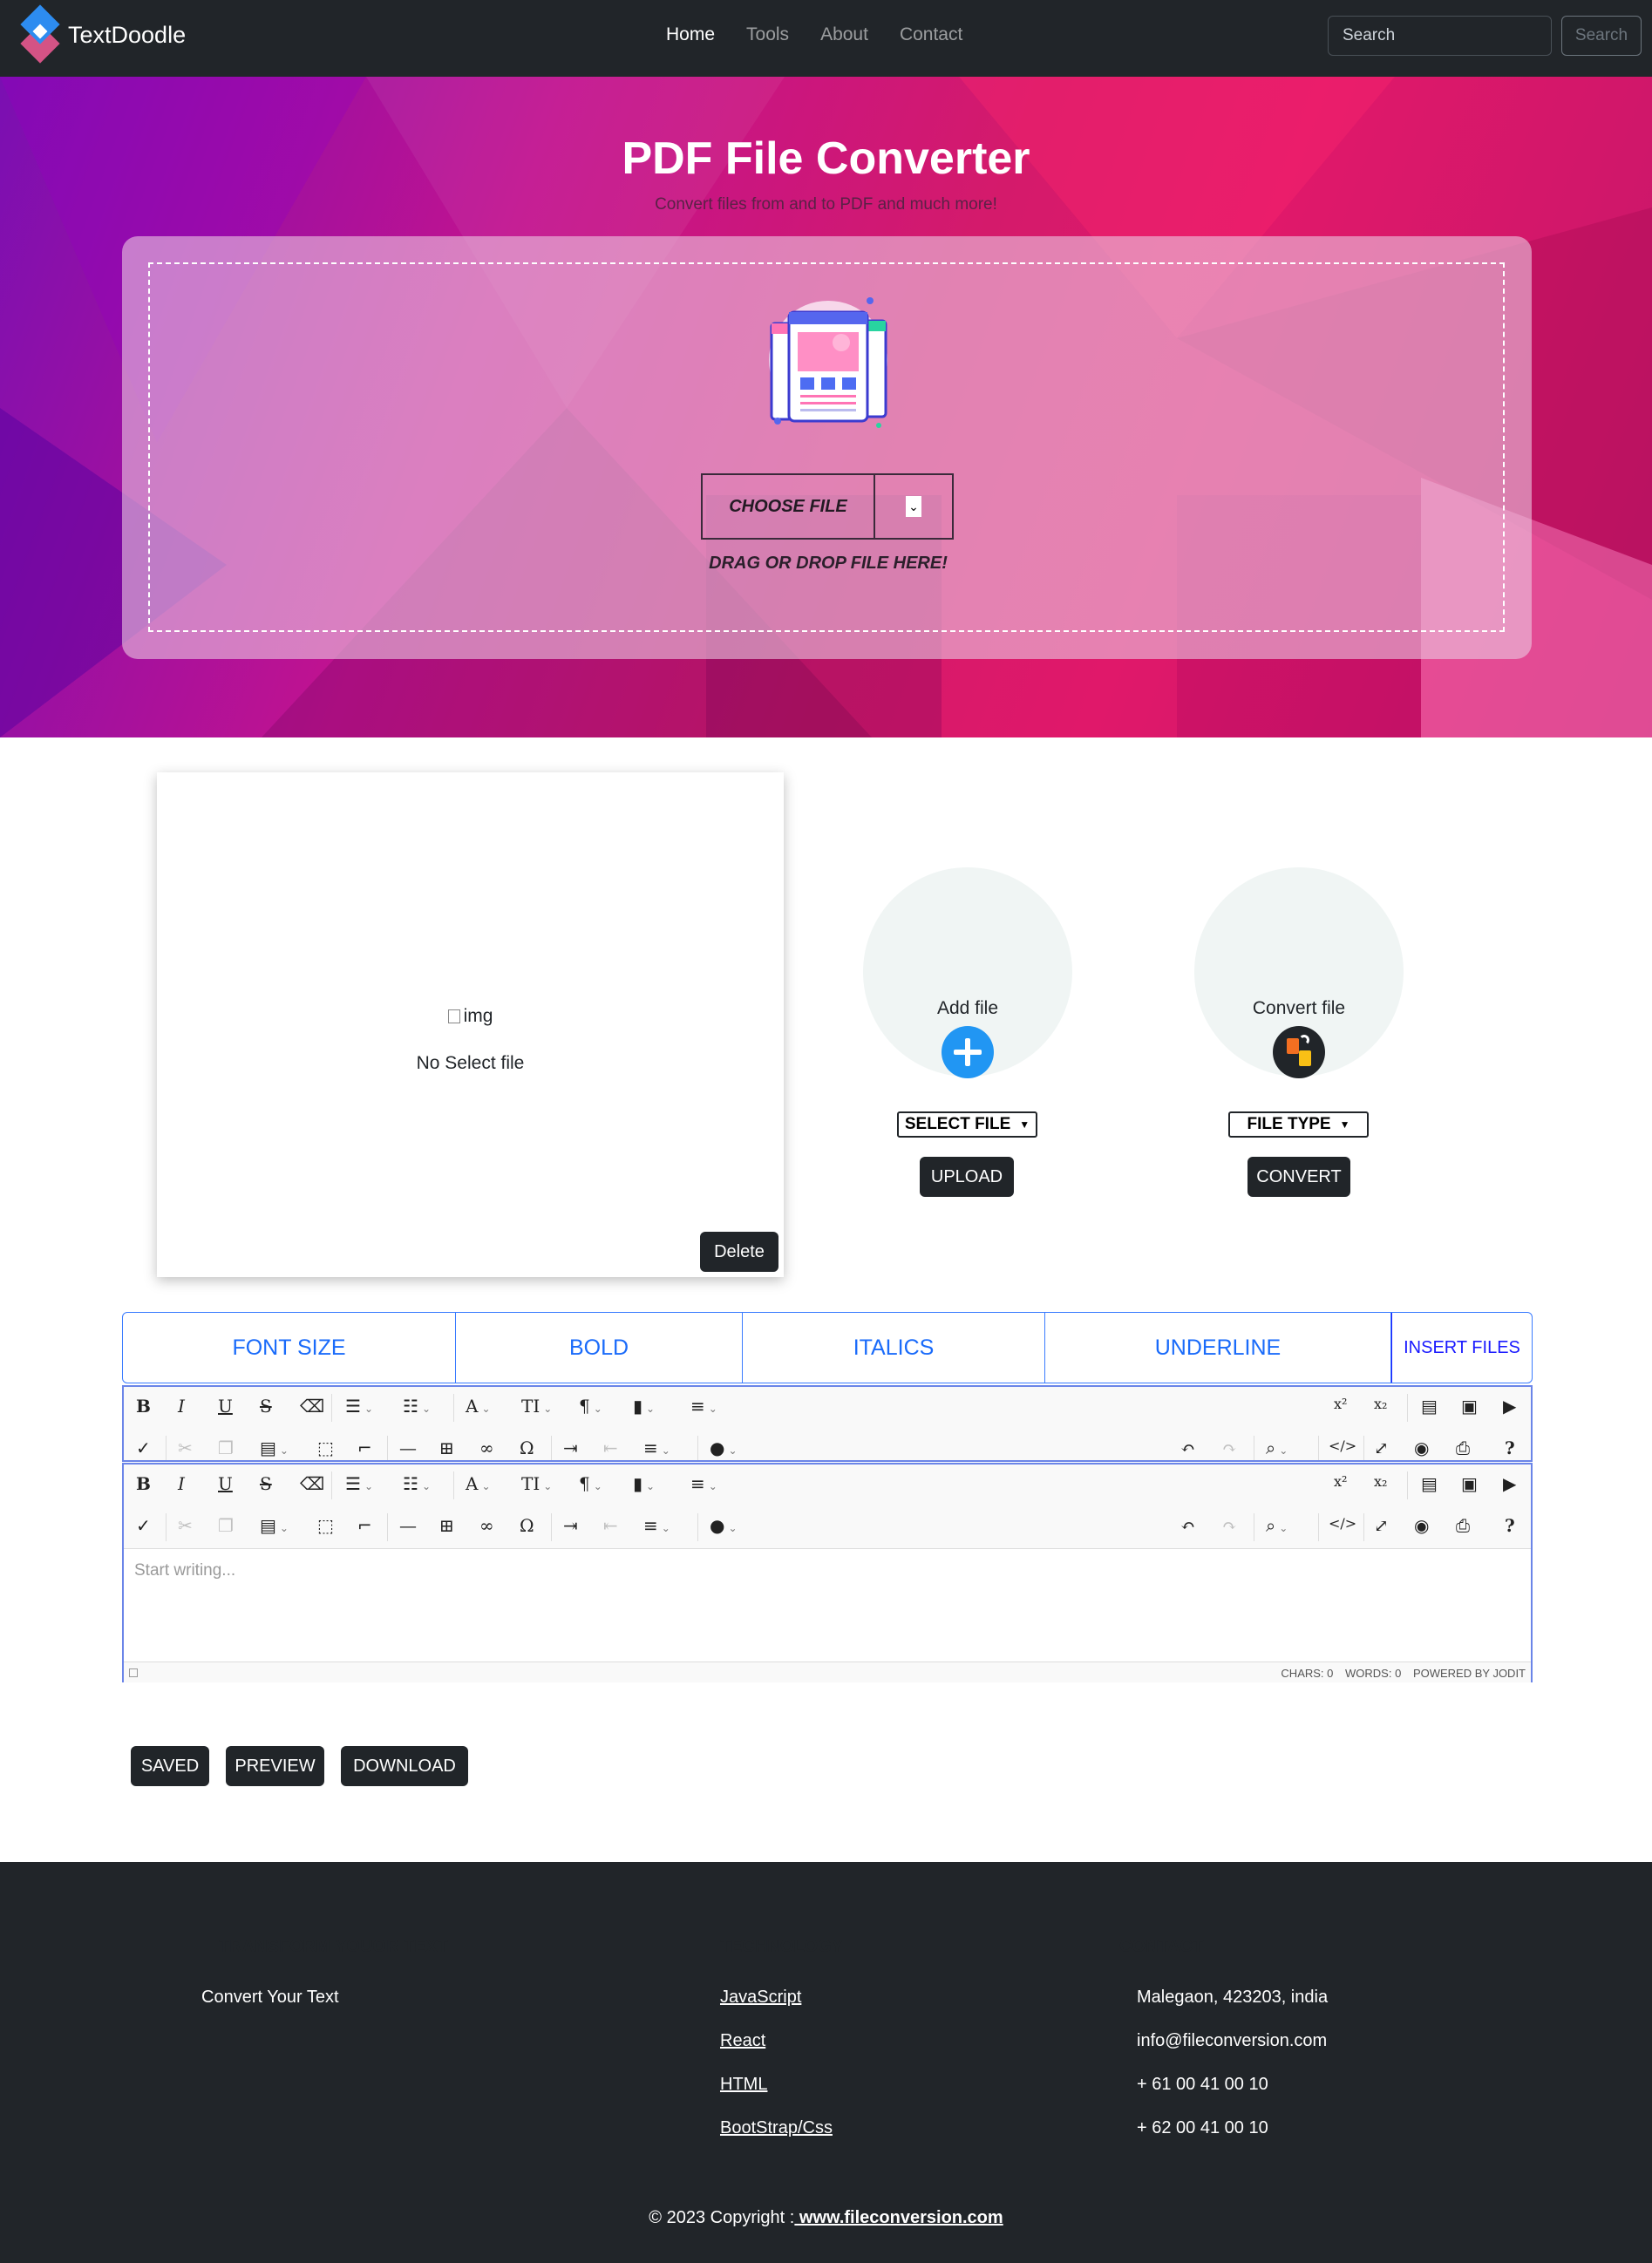 This screenshot has height=2263, width=1652. I want to click on spellcheck-icon: ✓, so click(143, 1448).